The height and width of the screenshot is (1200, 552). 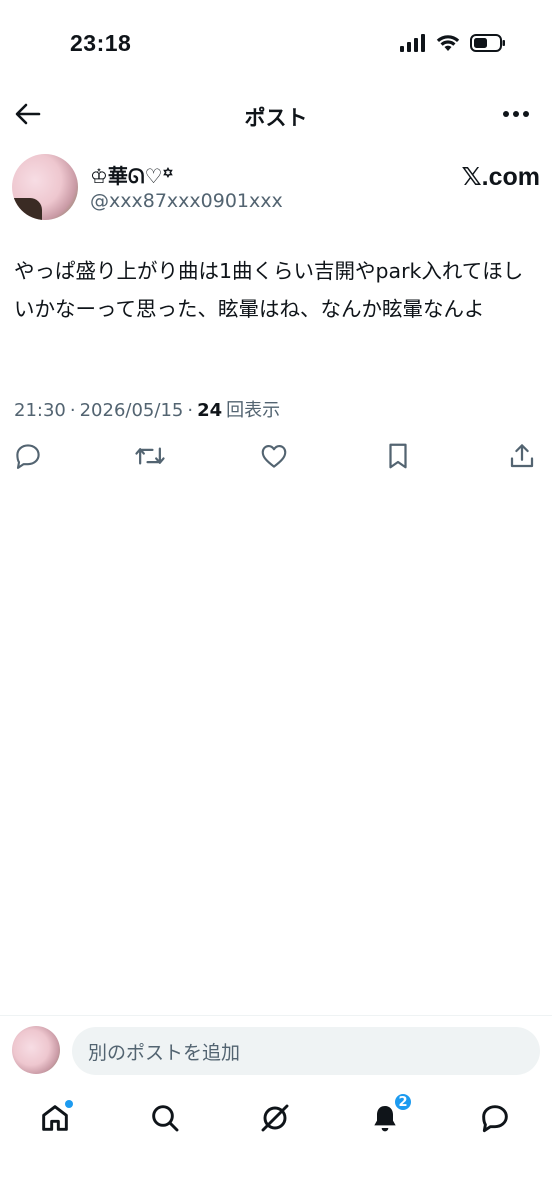 I want to click on signal-icon, so click(x=413, y=45).